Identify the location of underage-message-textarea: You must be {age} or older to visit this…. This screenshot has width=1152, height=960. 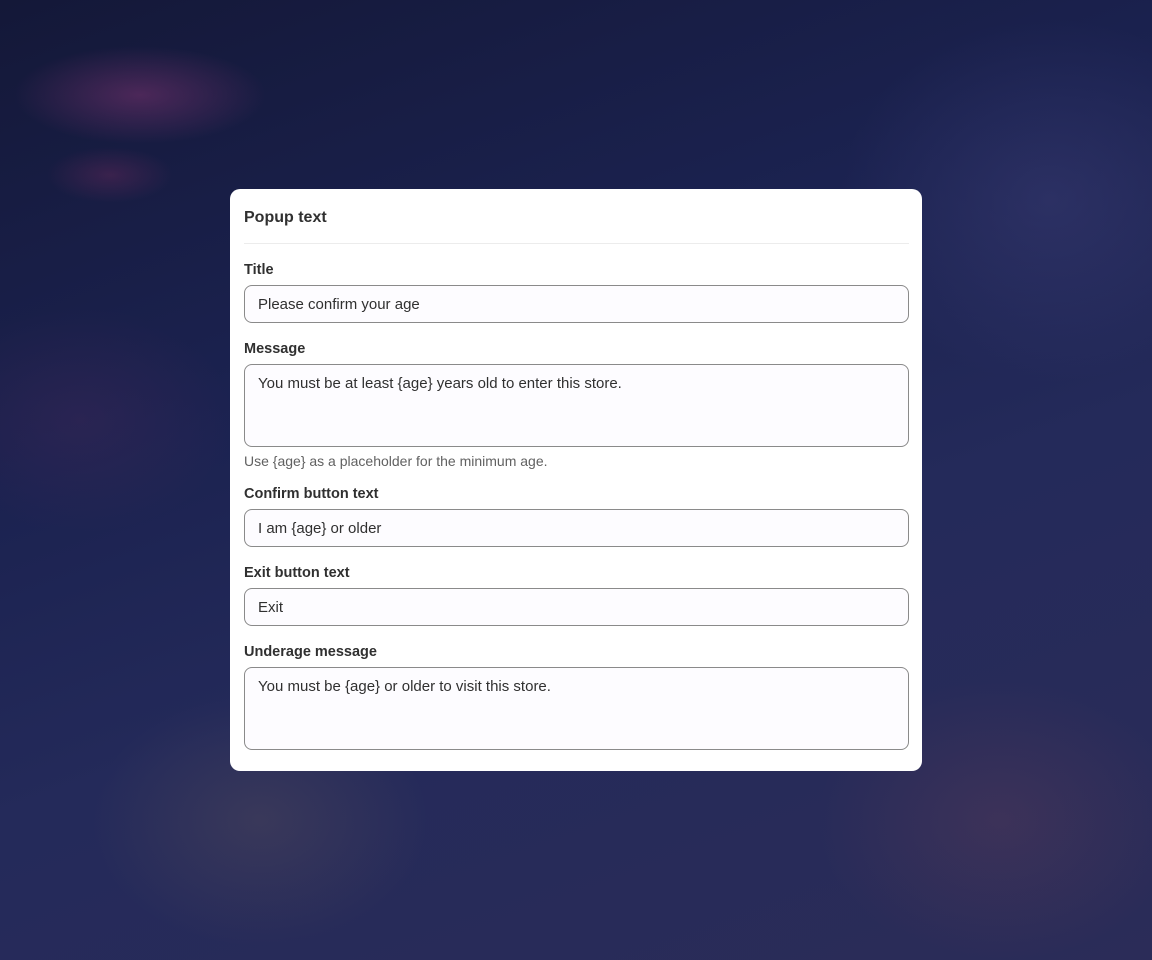
(576, 708).